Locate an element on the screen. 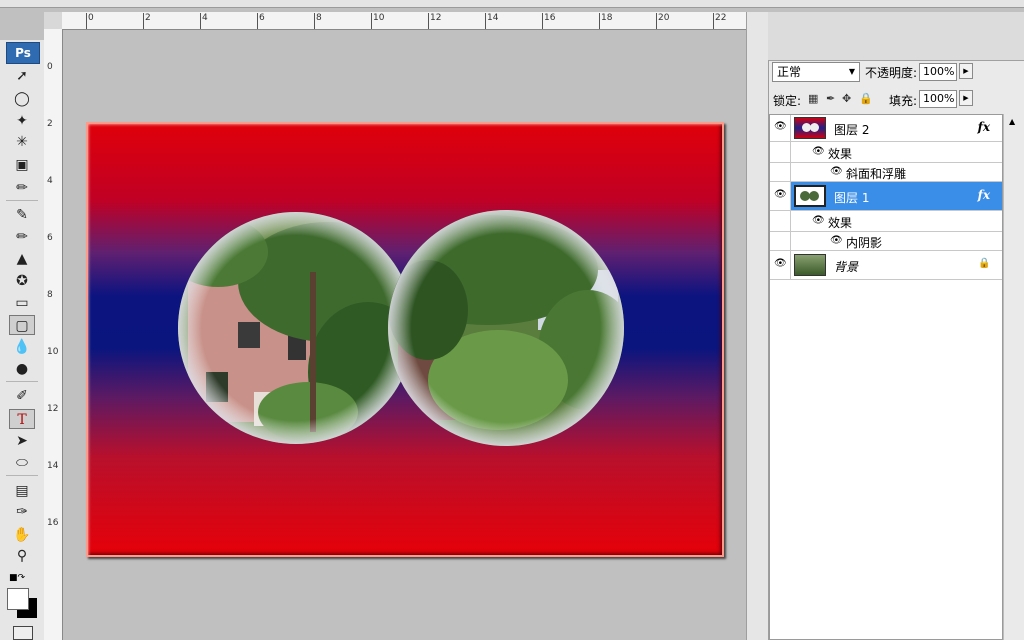 Image resolution: width=1024 pixels, height=640 pixels. fill-slider-button: ▶ is located at coordinates (966, 98).